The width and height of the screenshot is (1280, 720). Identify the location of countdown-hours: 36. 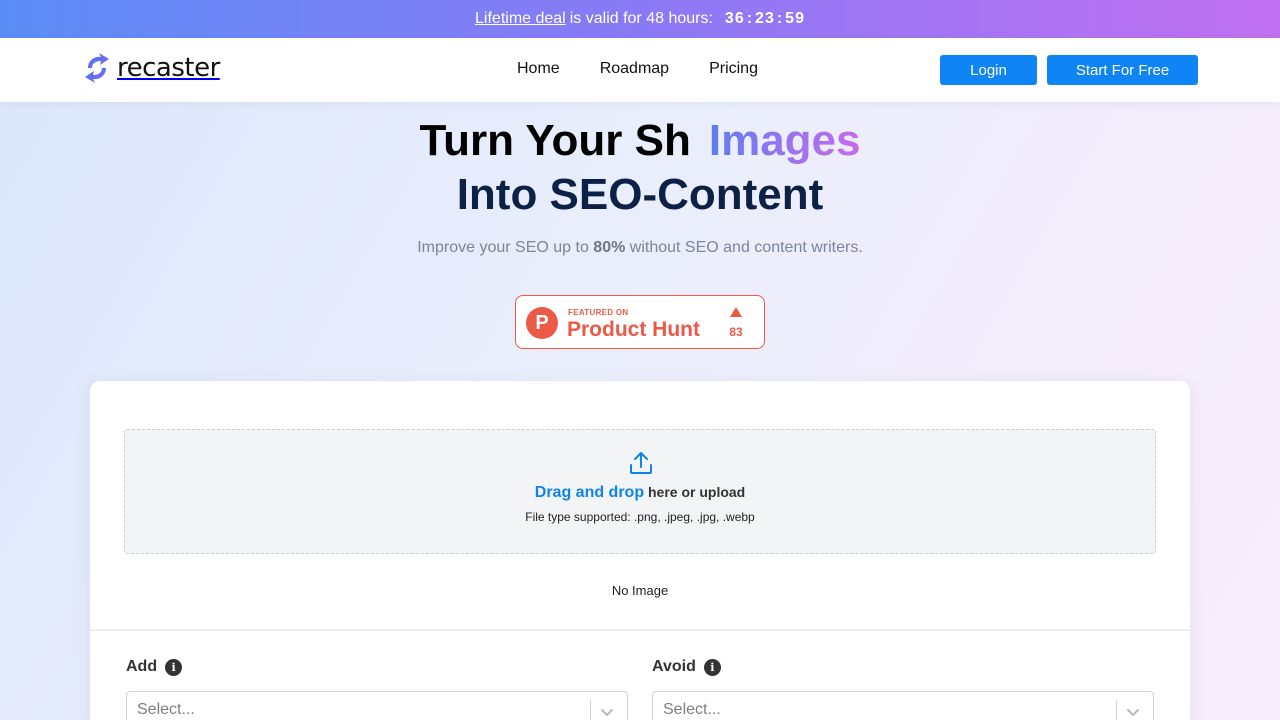
(734, 18).